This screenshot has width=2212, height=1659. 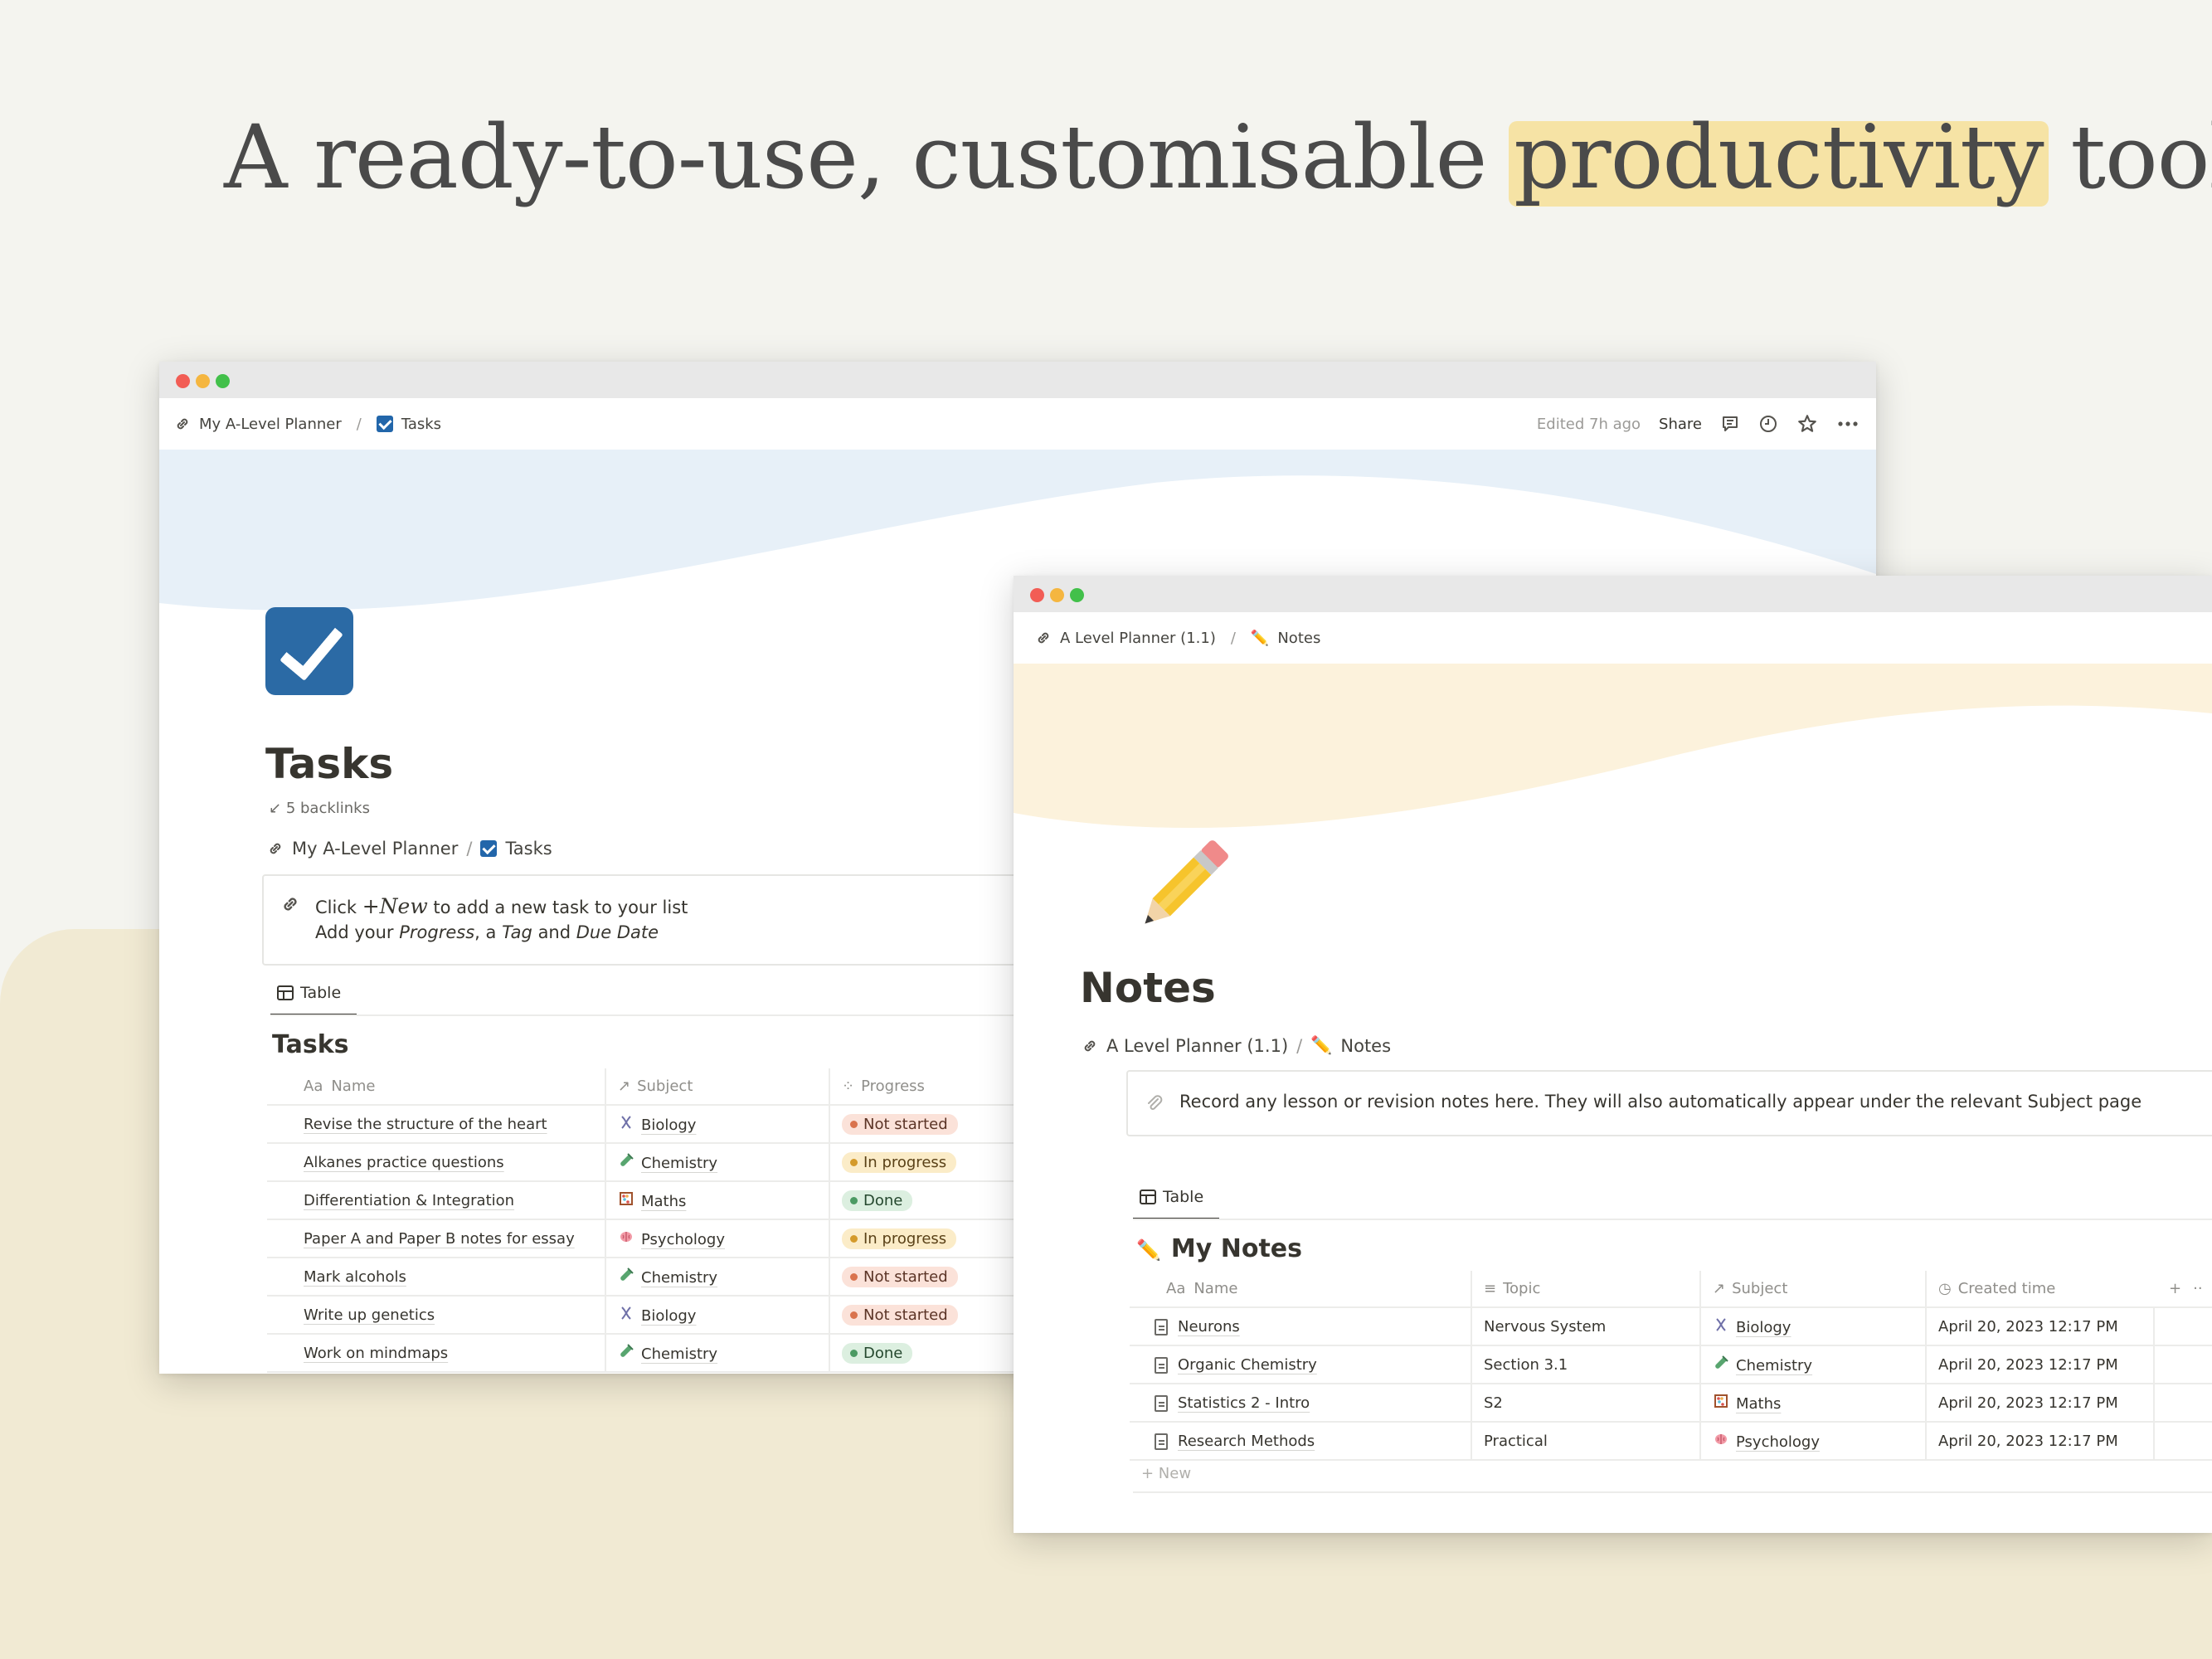 What do you see at coordinates (1182, 887) in the screenshot?
I see `pencil-page-icon` at bounding box center [1182, 887].